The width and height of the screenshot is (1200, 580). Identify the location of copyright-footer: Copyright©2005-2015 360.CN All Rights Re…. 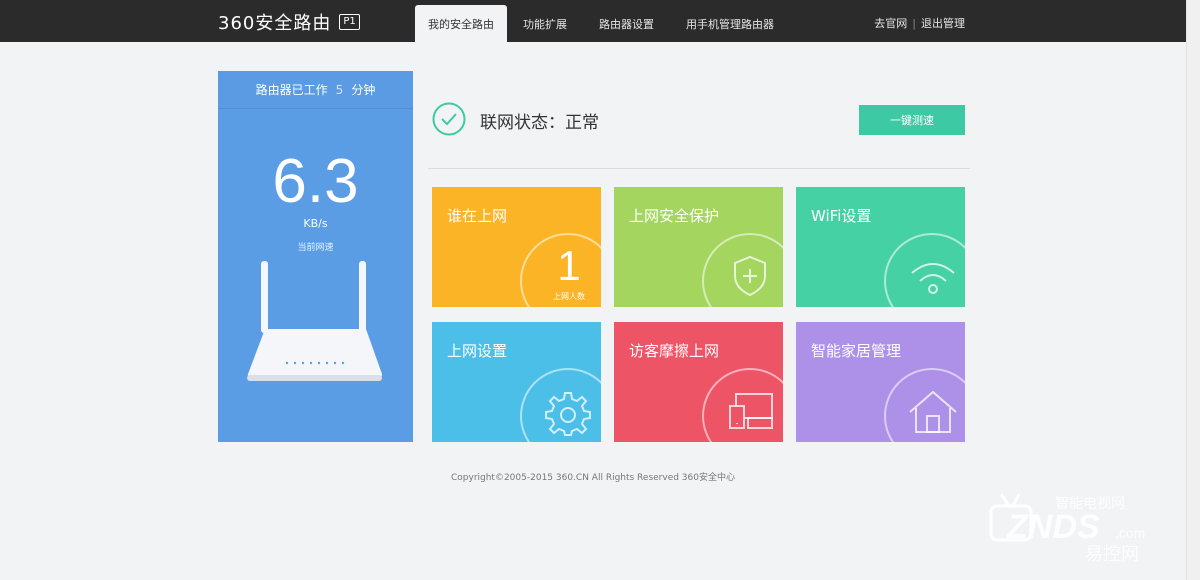
(592, 478).